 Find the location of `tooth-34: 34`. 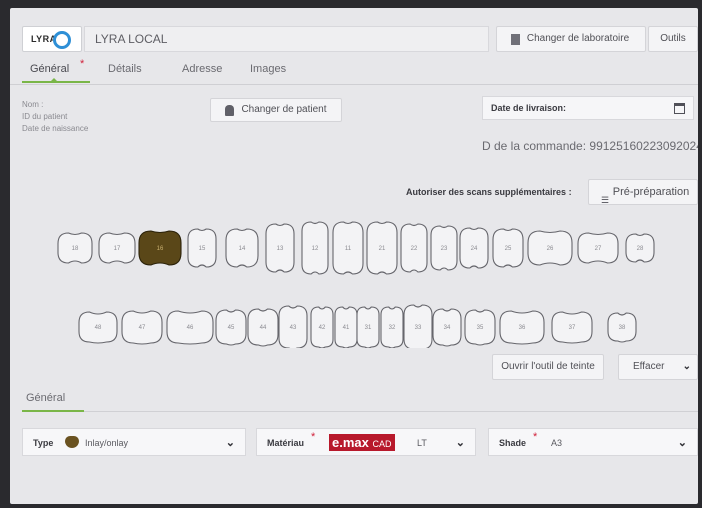

tooth-34: 34 is located at coordinates (447, 327).